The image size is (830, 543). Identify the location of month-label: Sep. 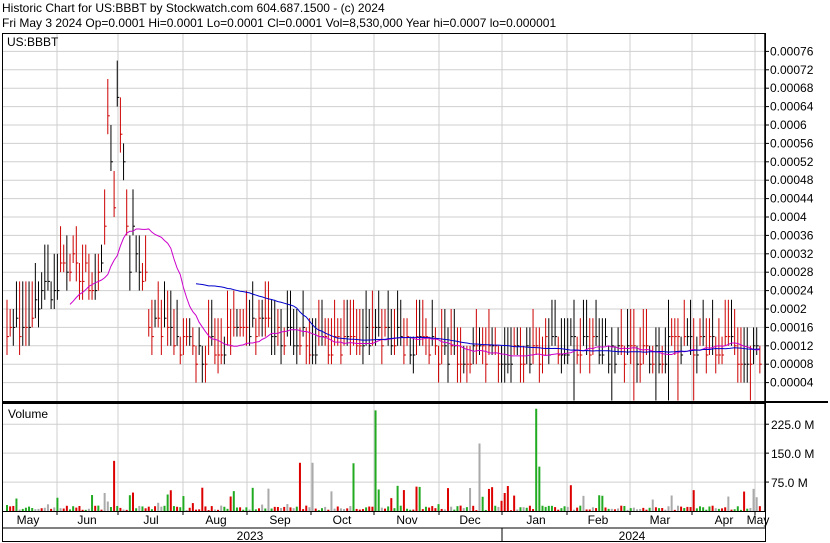
(280, 520).